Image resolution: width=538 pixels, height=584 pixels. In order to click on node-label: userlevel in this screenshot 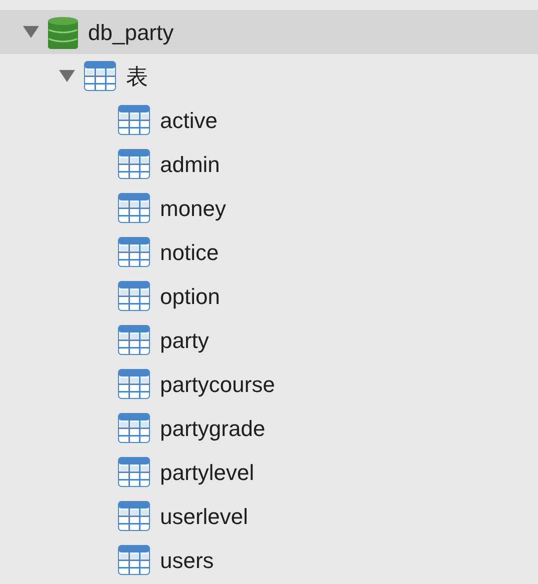, I will do `click(204, 516)`.